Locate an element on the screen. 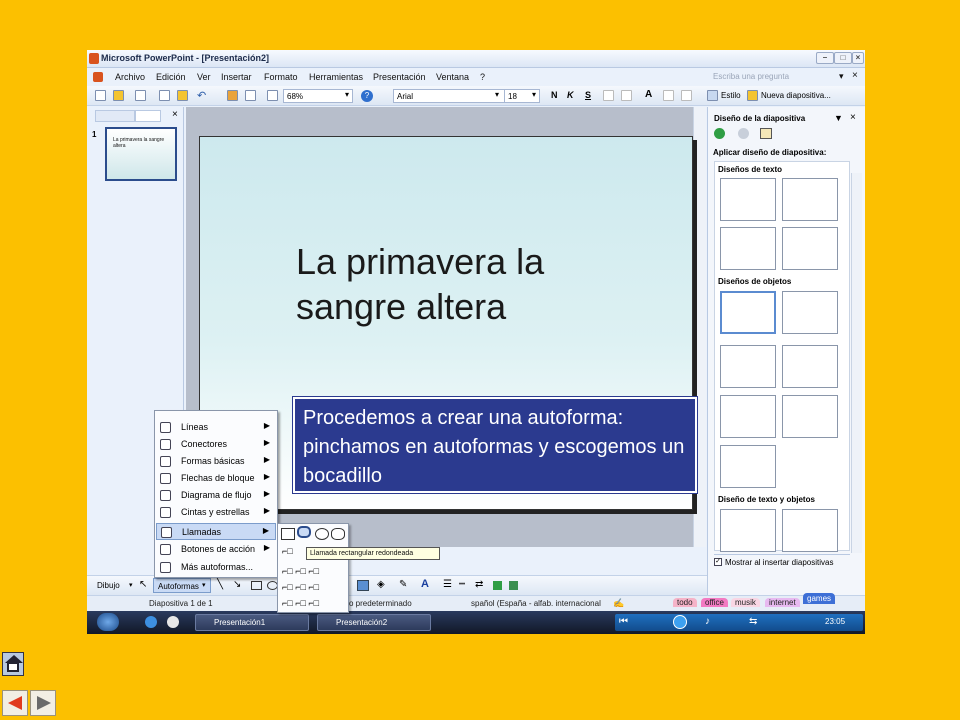 This screenshot has width=960, height=720. line-color-icon: ✎ is located at coordinates (403, 584).